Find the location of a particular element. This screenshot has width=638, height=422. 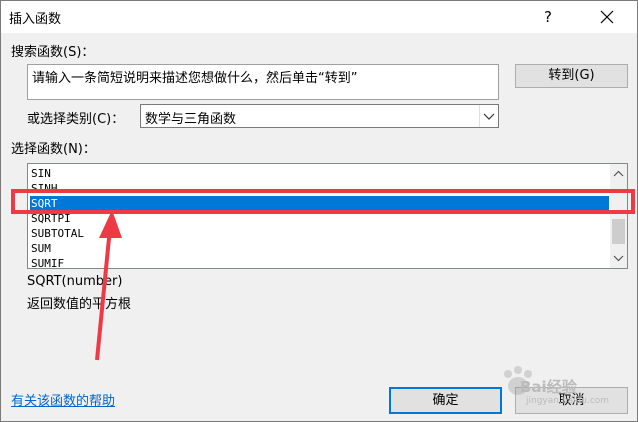

go-button-label: 转到(G) is located at coordinates (571, 75).